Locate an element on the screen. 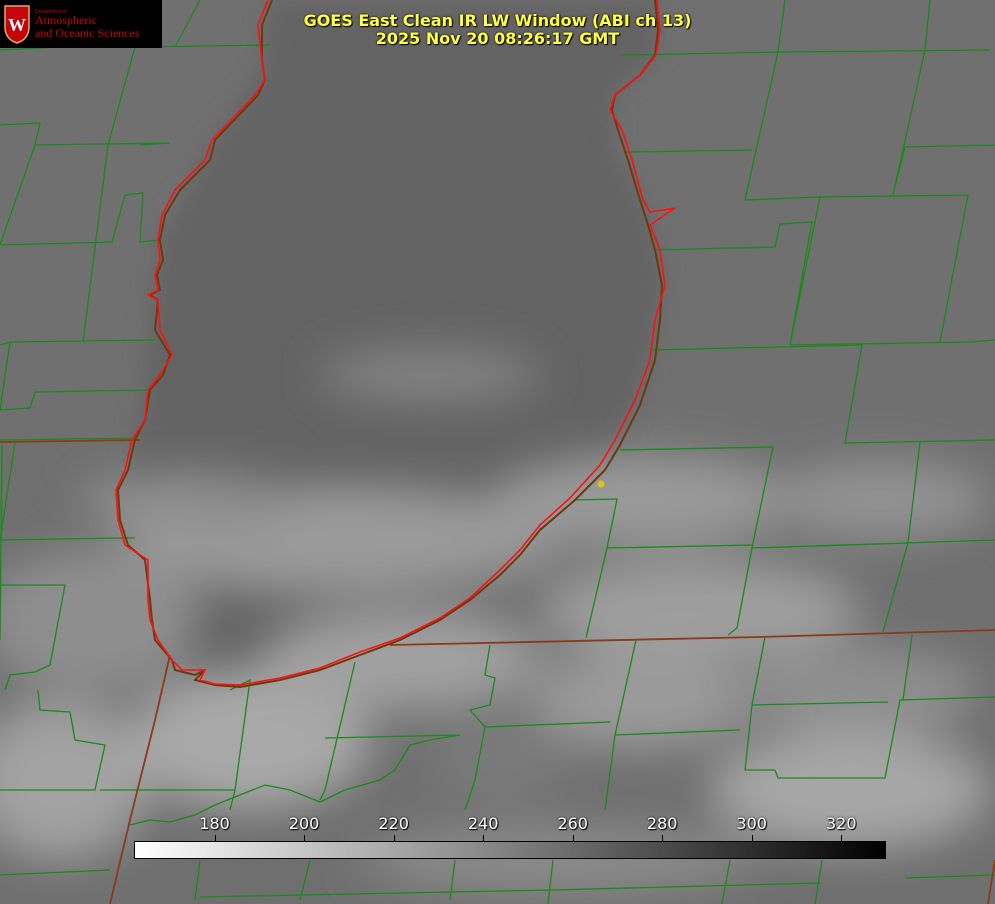  image-timestamp: 2025 Nov 20 08:26:17 GMT is located at coordinates (497, 38).